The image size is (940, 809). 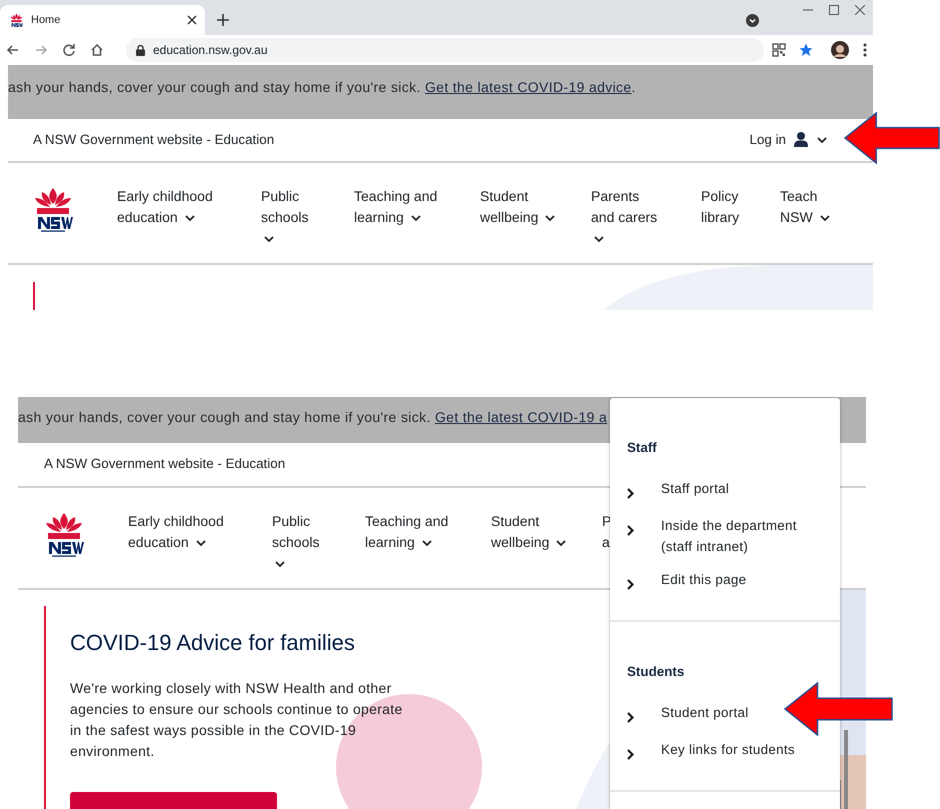 What do you see at coordinates (642, 448) in the screenshot?
I see `section-heading: Staff` at bounding box center [642, 448].